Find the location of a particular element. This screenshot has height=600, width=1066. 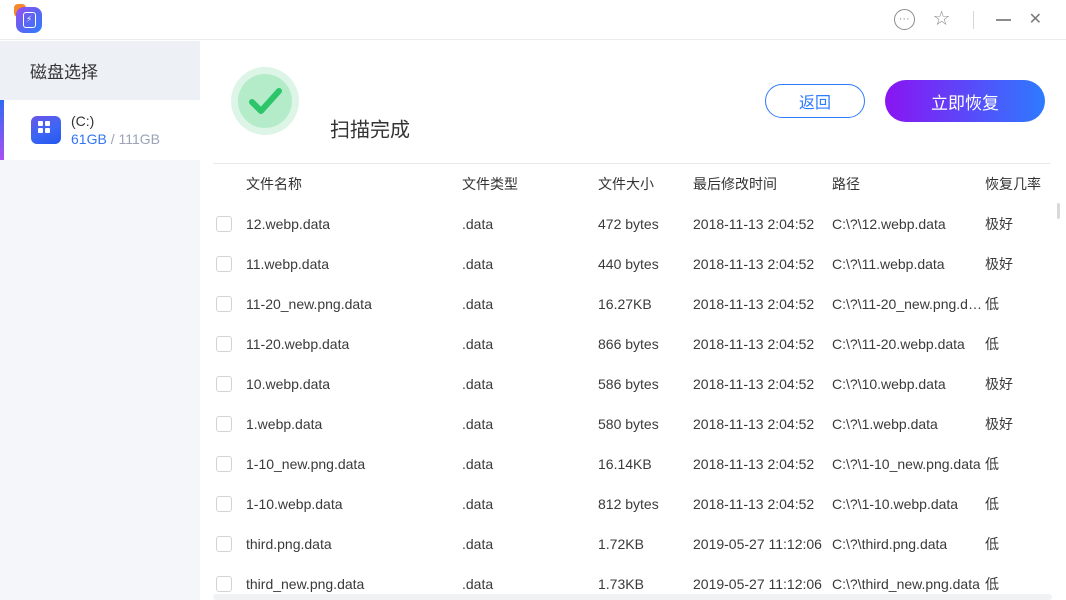

cell-path: C:\?\third_new.png.data is located at coordinates (906, 584).